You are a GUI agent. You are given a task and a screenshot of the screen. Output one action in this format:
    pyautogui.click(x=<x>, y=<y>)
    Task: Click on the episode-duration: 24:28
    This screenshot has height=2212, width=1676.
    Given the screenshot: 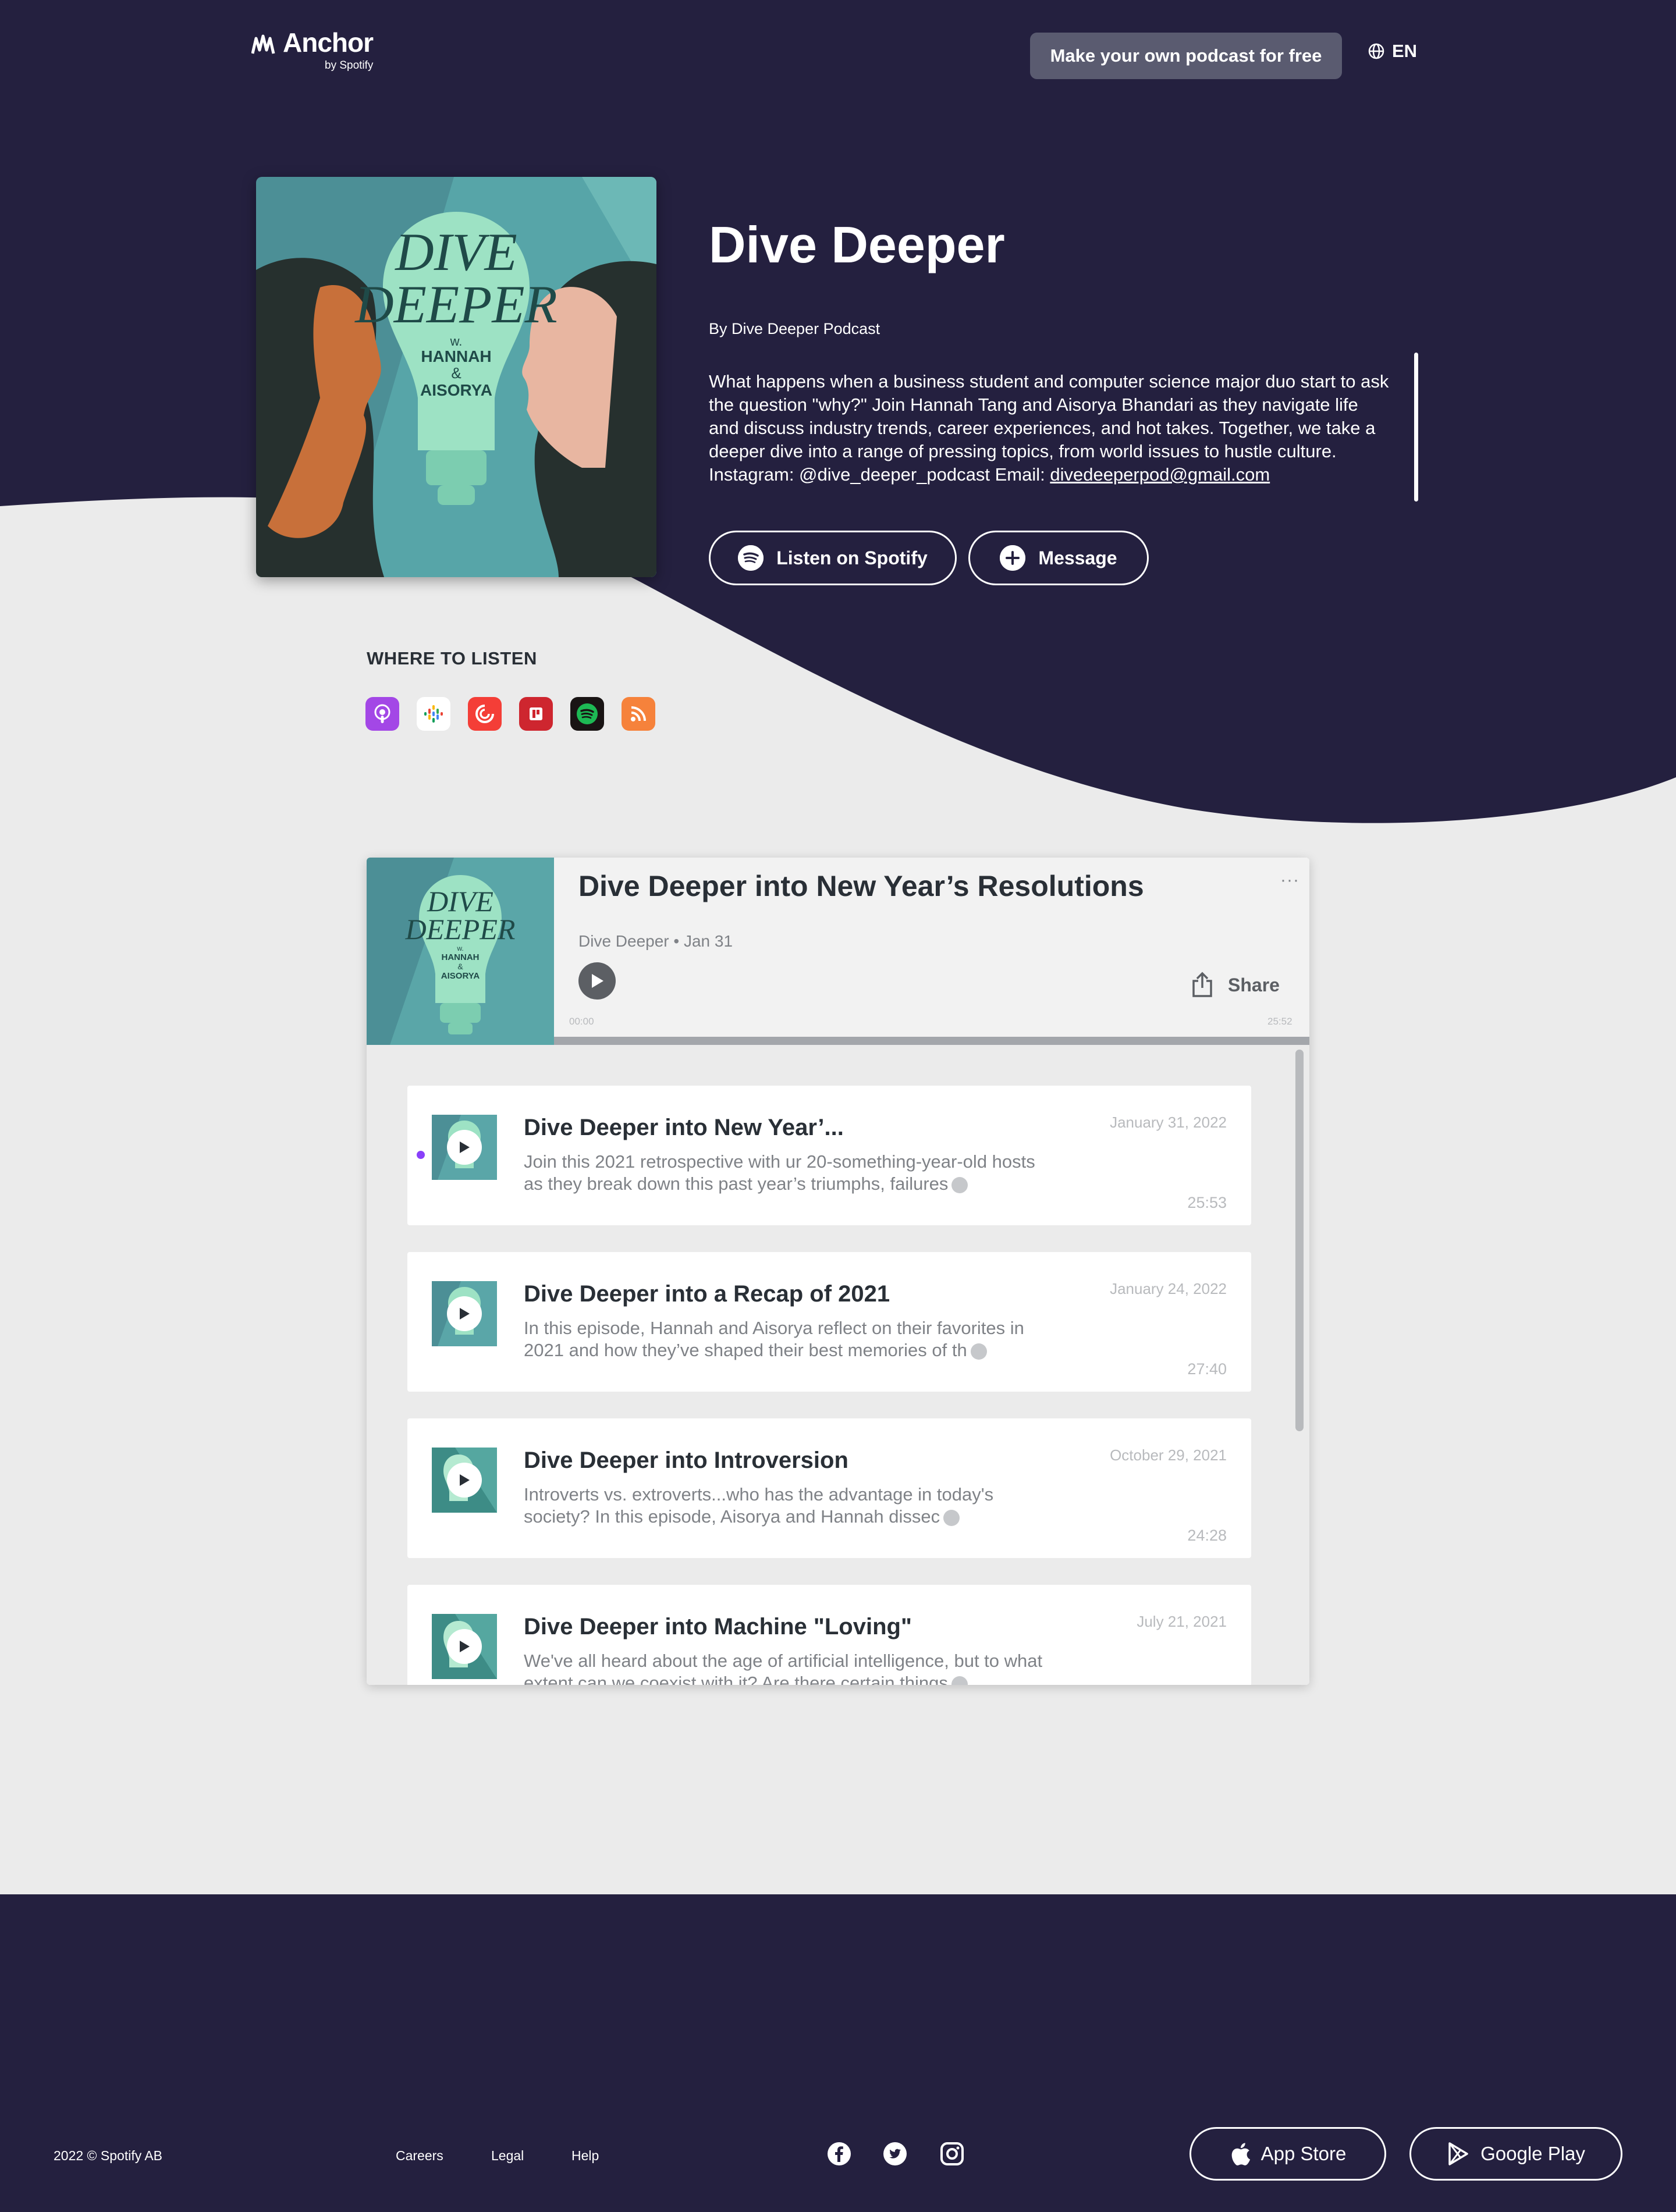 What is the action you would take?
    pyautogui.click(x=1207, y=1535)
    